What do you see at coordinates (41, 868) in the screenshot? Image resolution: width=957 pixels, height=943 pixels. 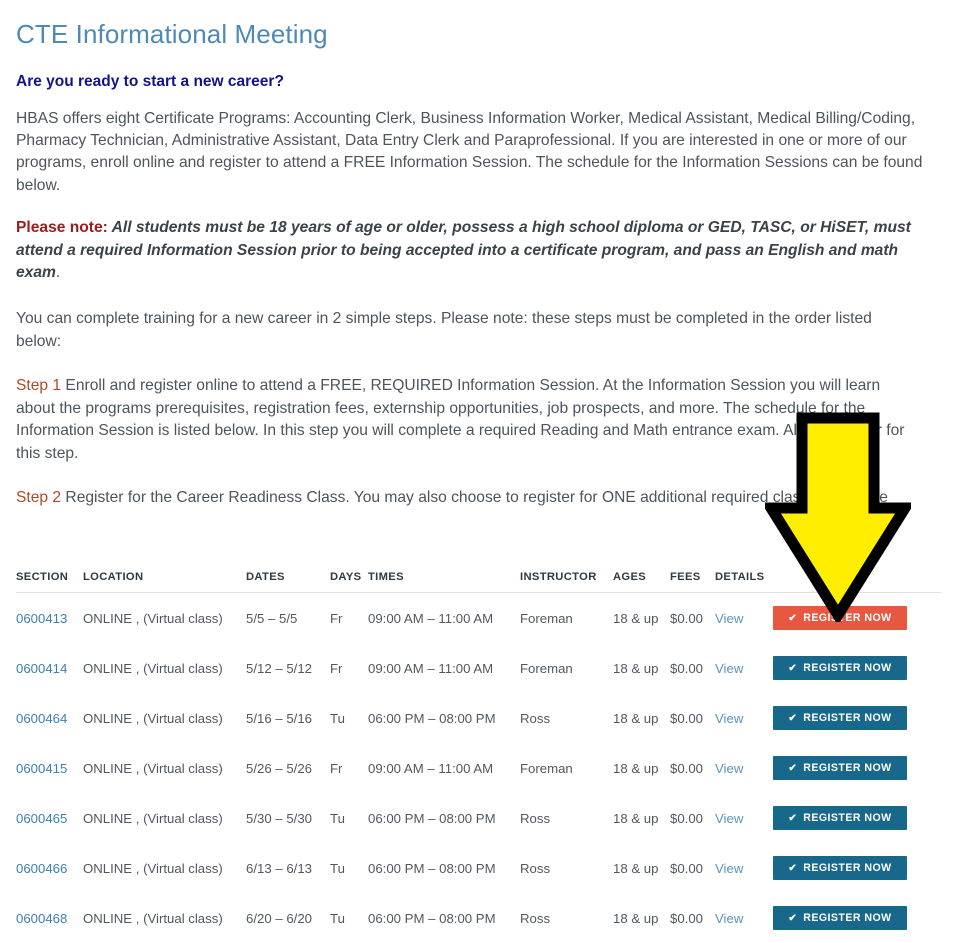 I see `section-number-link: 0600466` at bounding box center [41, 868].